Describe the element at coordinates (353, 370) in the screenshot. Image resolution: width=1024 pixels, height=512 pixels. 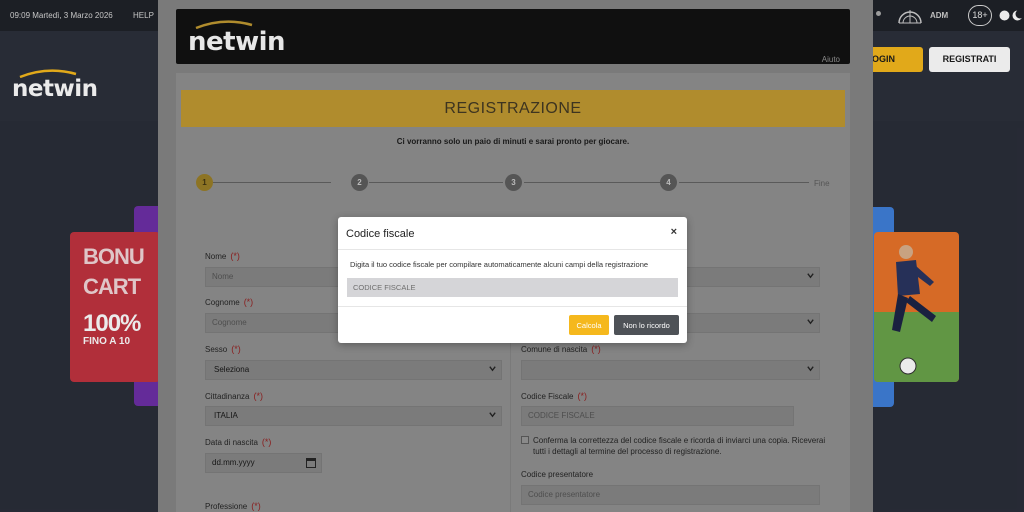
I see `sesso-select: Seleziona` at that location.